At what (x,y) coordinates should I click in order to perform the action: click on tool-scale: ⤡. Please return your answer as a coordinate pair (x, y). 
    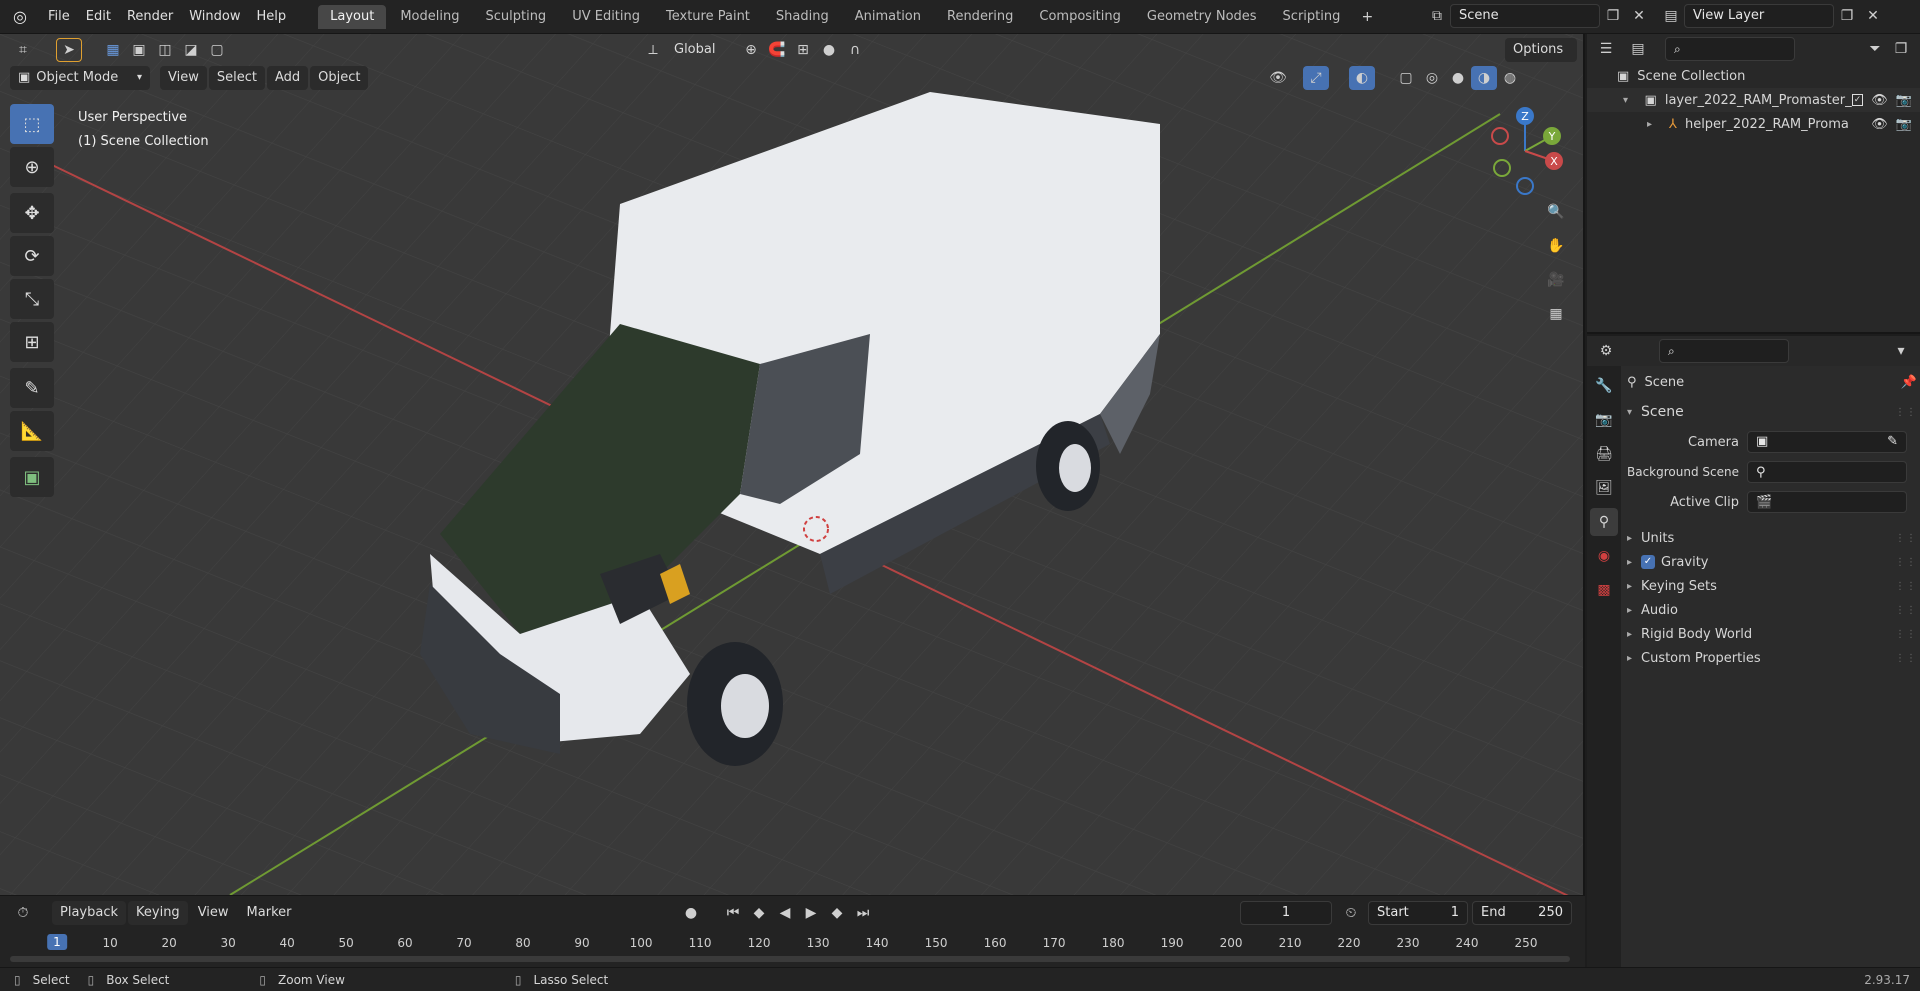
    Looking at the image, I should click on (32, 299).